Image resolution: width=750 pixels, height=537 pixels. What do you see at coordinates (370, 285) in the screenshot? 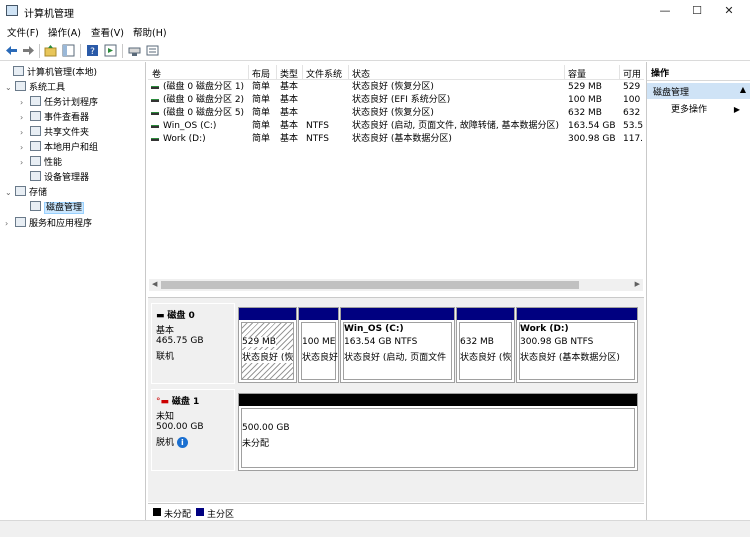
I see `scrollbar-thumb` at bounding box center [370, 285].